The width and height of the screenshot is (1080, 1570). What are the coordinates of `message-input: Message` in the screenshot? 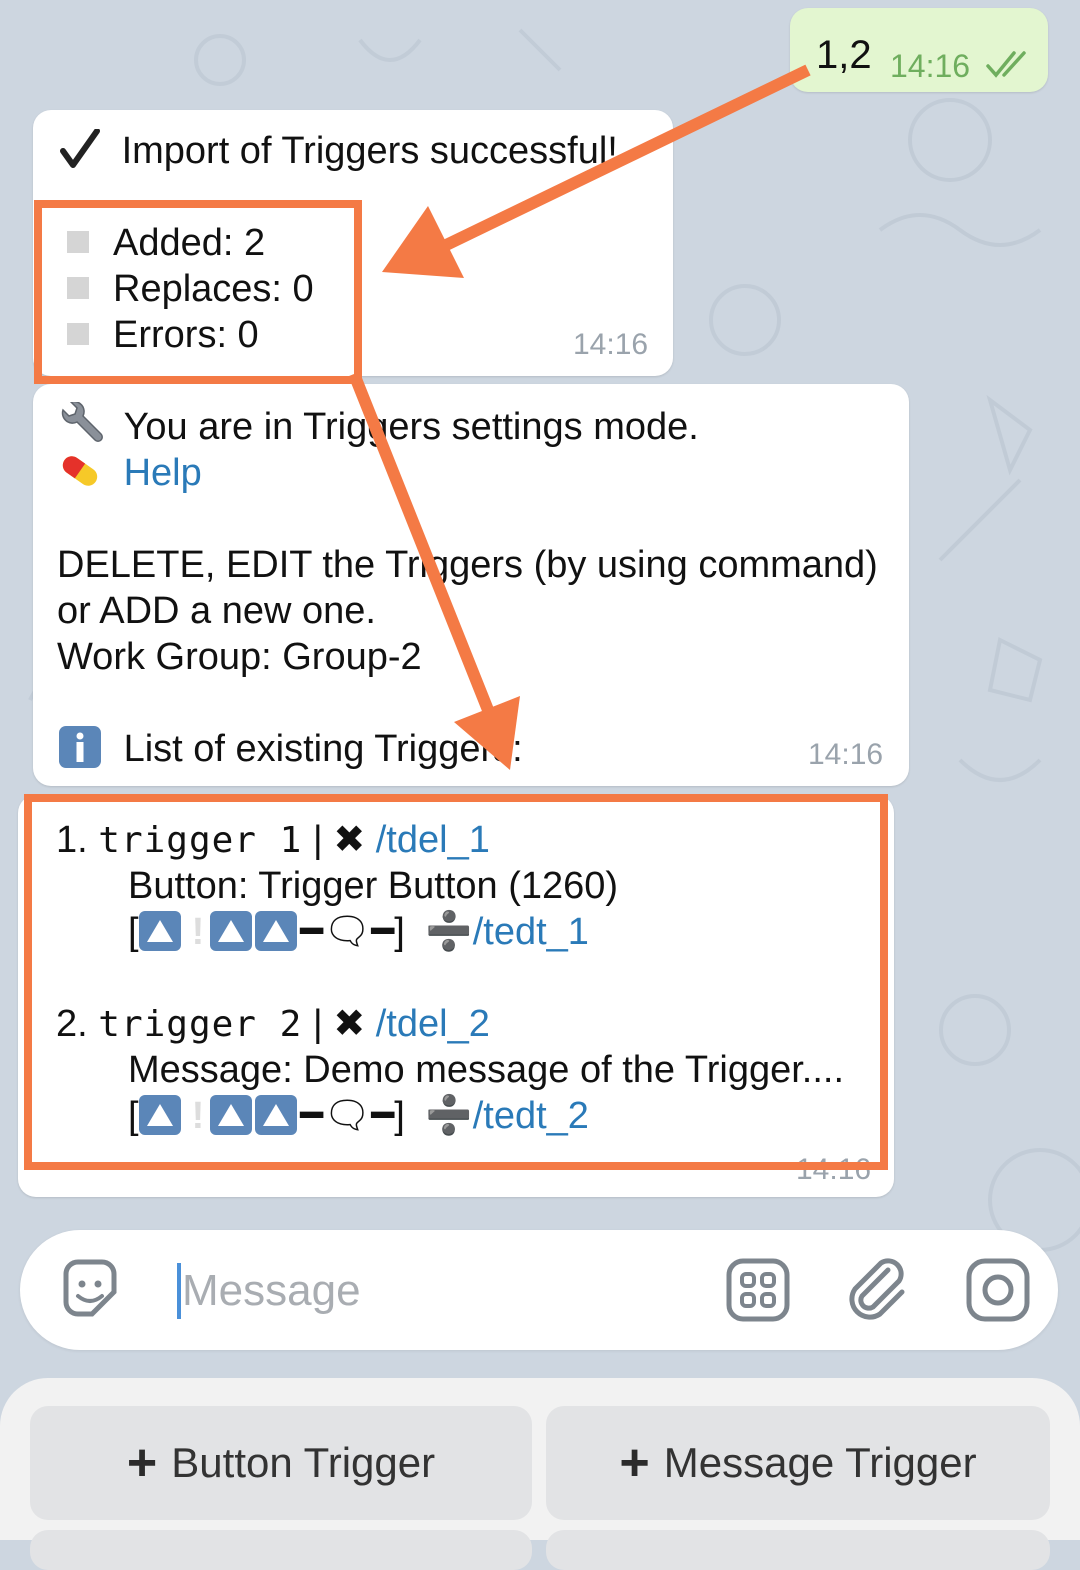 It's located at (271, 1291).